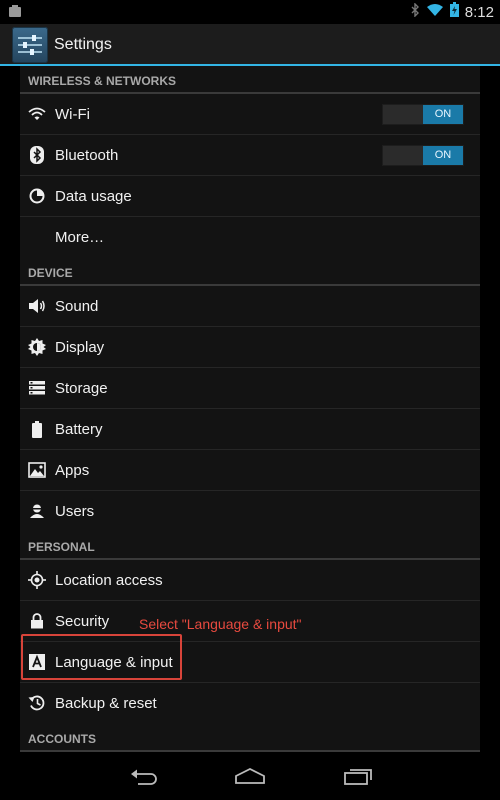 This screenshot has width=500, height=800. Describe the element at coordinates (83, 44) in the screenshot. I see `page-title: Settings` at that location.